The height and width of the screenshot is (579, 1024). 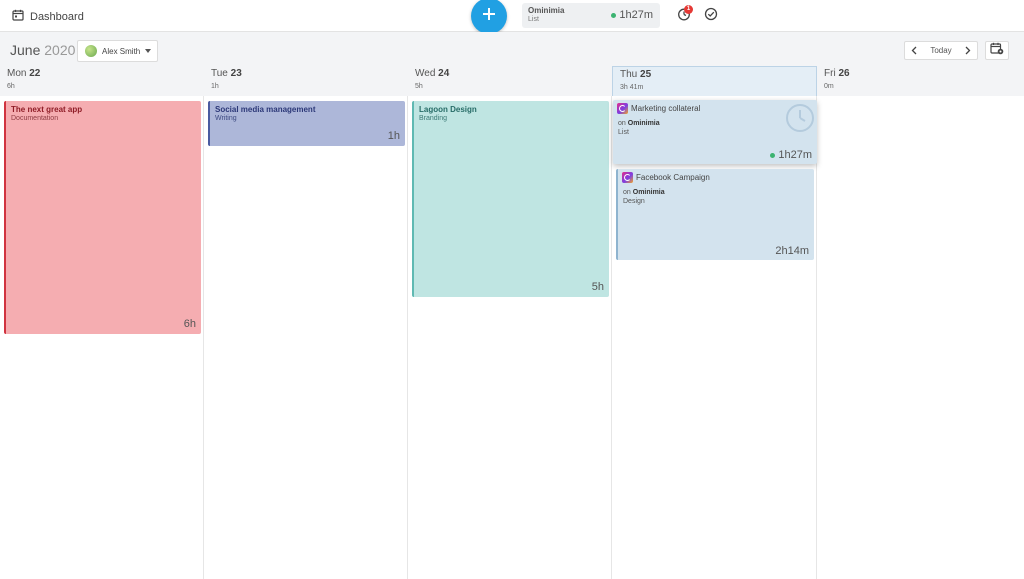 I want to click on top-bar: Dashboard Ominimia List 1h27m 1, so click(x=512, y=17).